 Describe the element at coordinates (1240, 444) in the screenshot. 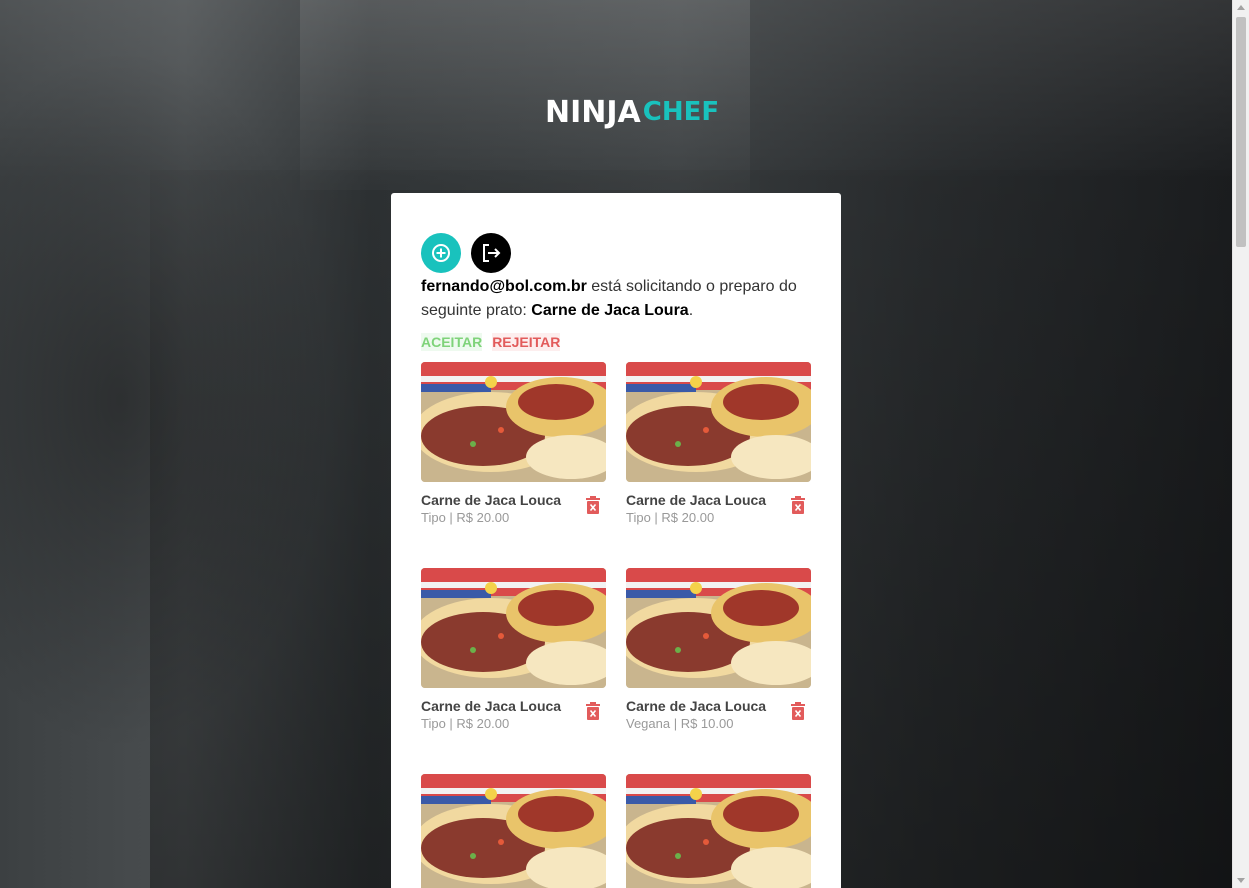

I see `page-scrollbar` at that location.